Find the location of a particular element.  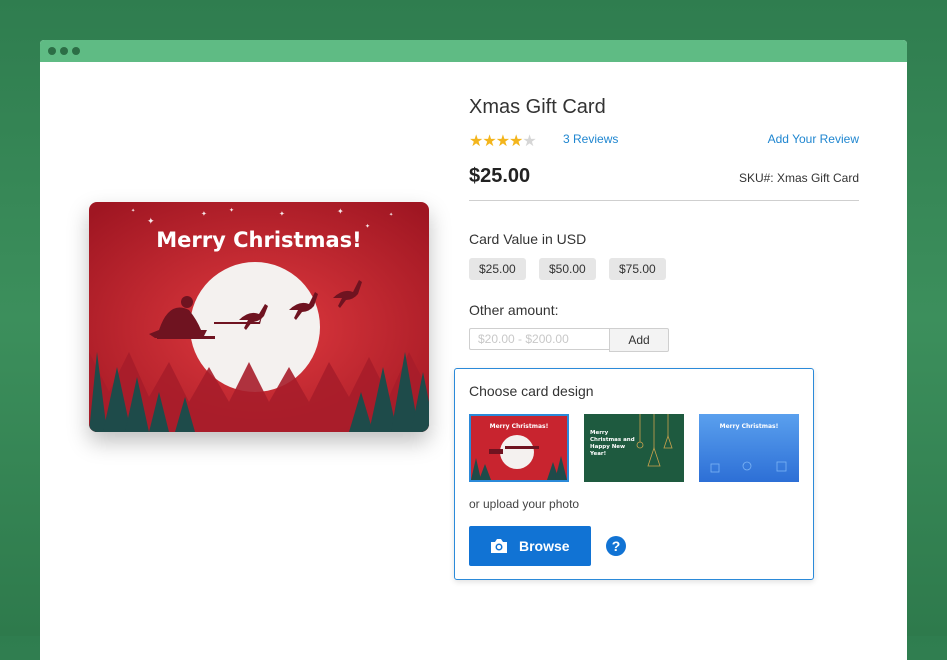

browse-button: Browse is located at coordinates (530, 546).